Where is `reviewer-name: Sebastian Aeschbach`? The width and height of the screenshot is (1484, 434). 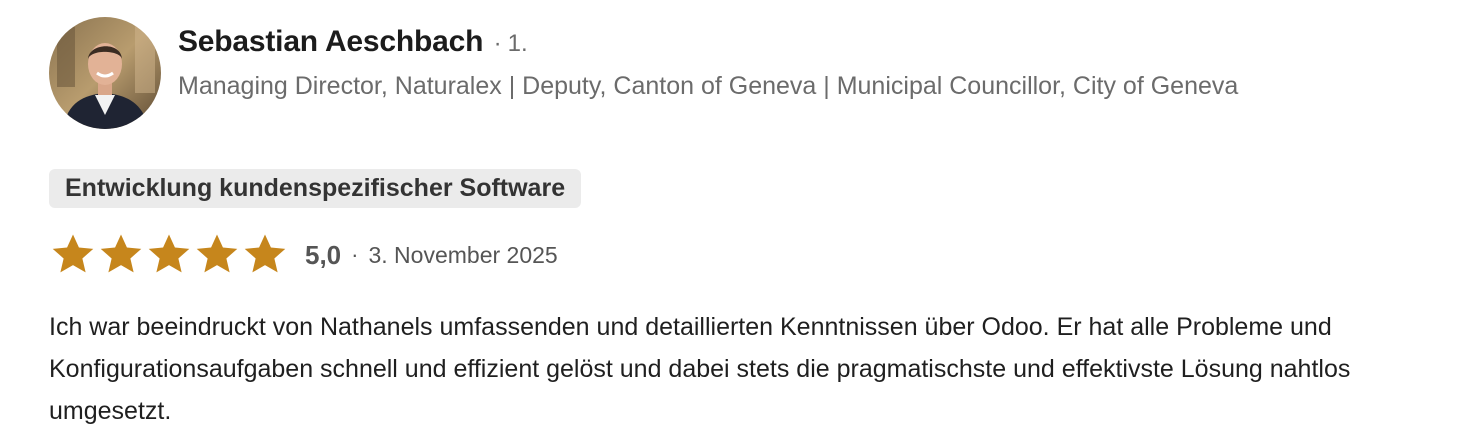
reviewer-name: Sebastian Aeschbach is located at coordinates (330, 41).